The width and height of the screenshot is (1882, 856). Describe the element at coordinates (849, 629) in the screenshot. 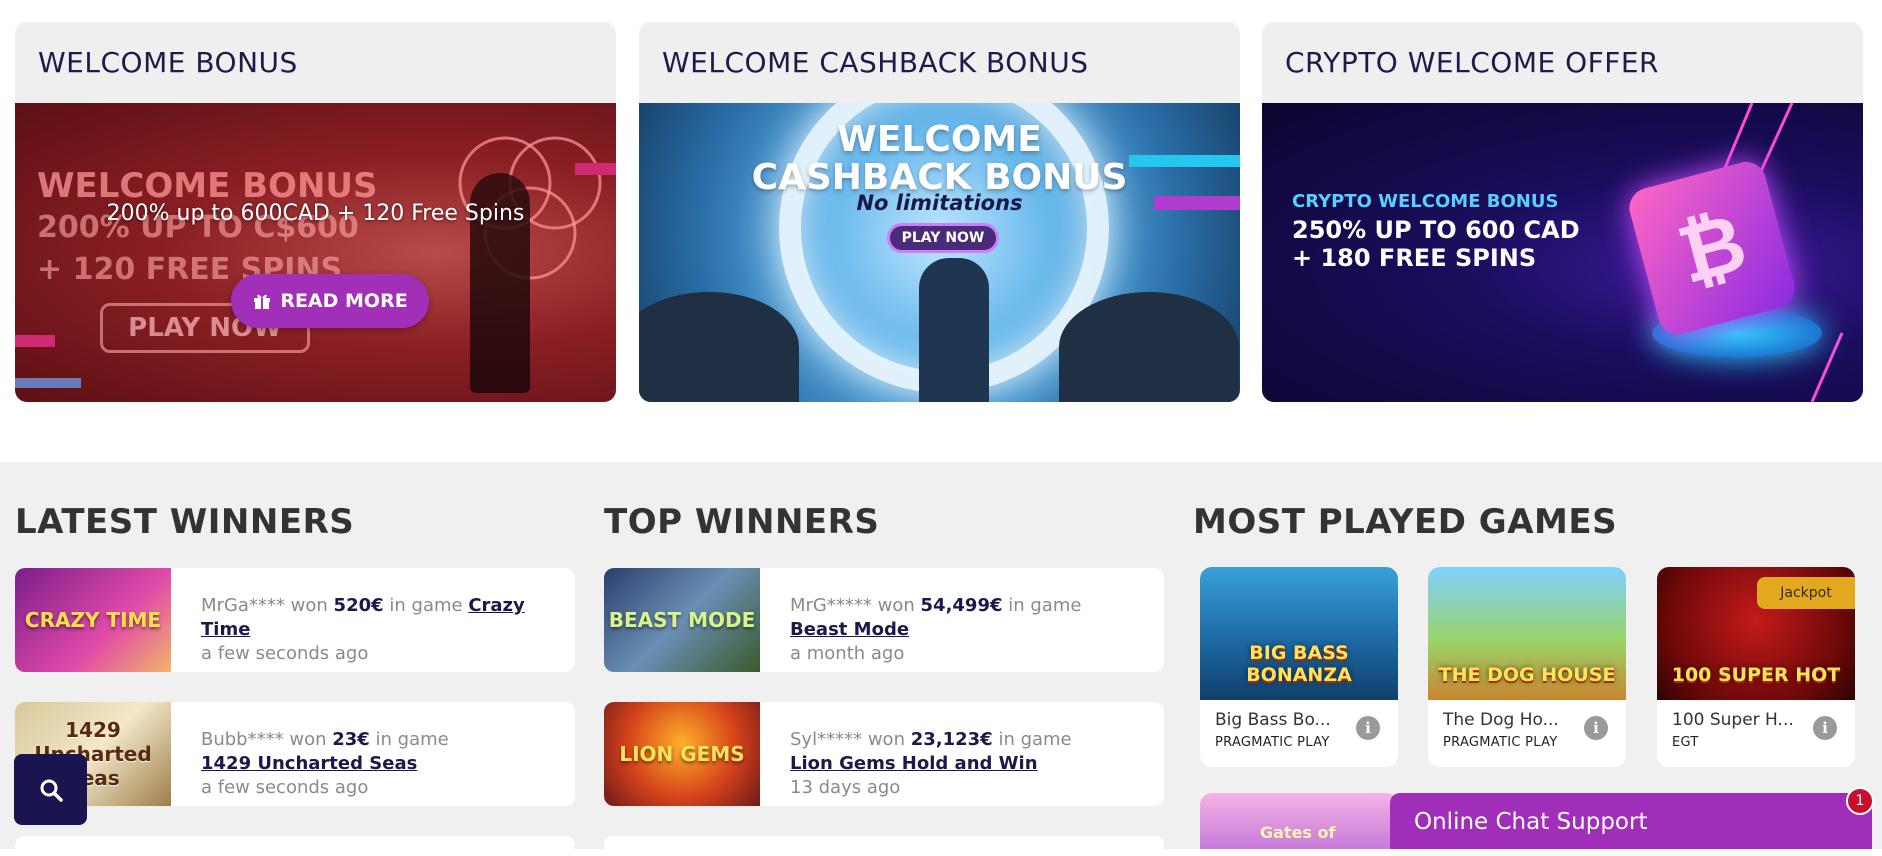

I see `game-link: Beast Mode` at that location.